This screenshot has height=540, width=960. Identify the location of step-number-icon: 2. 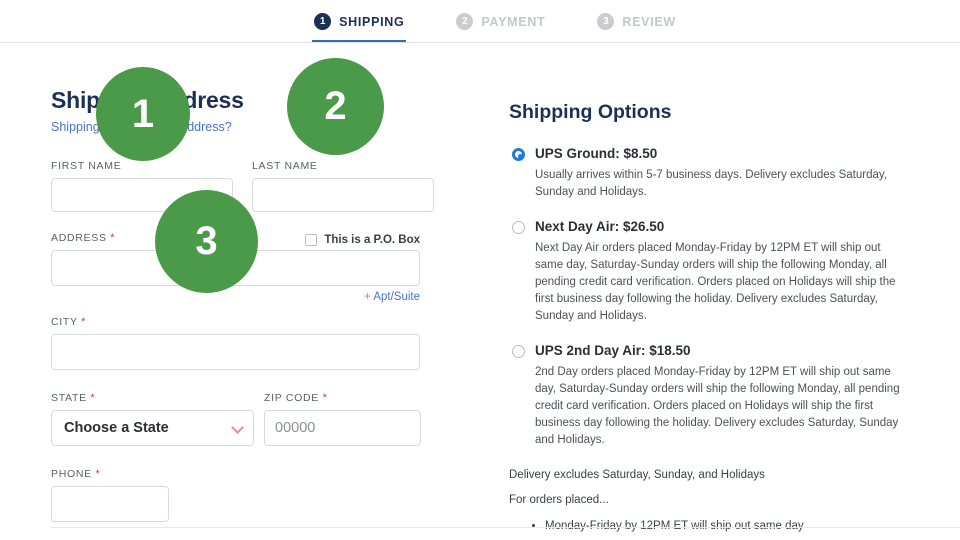
(465, 21).